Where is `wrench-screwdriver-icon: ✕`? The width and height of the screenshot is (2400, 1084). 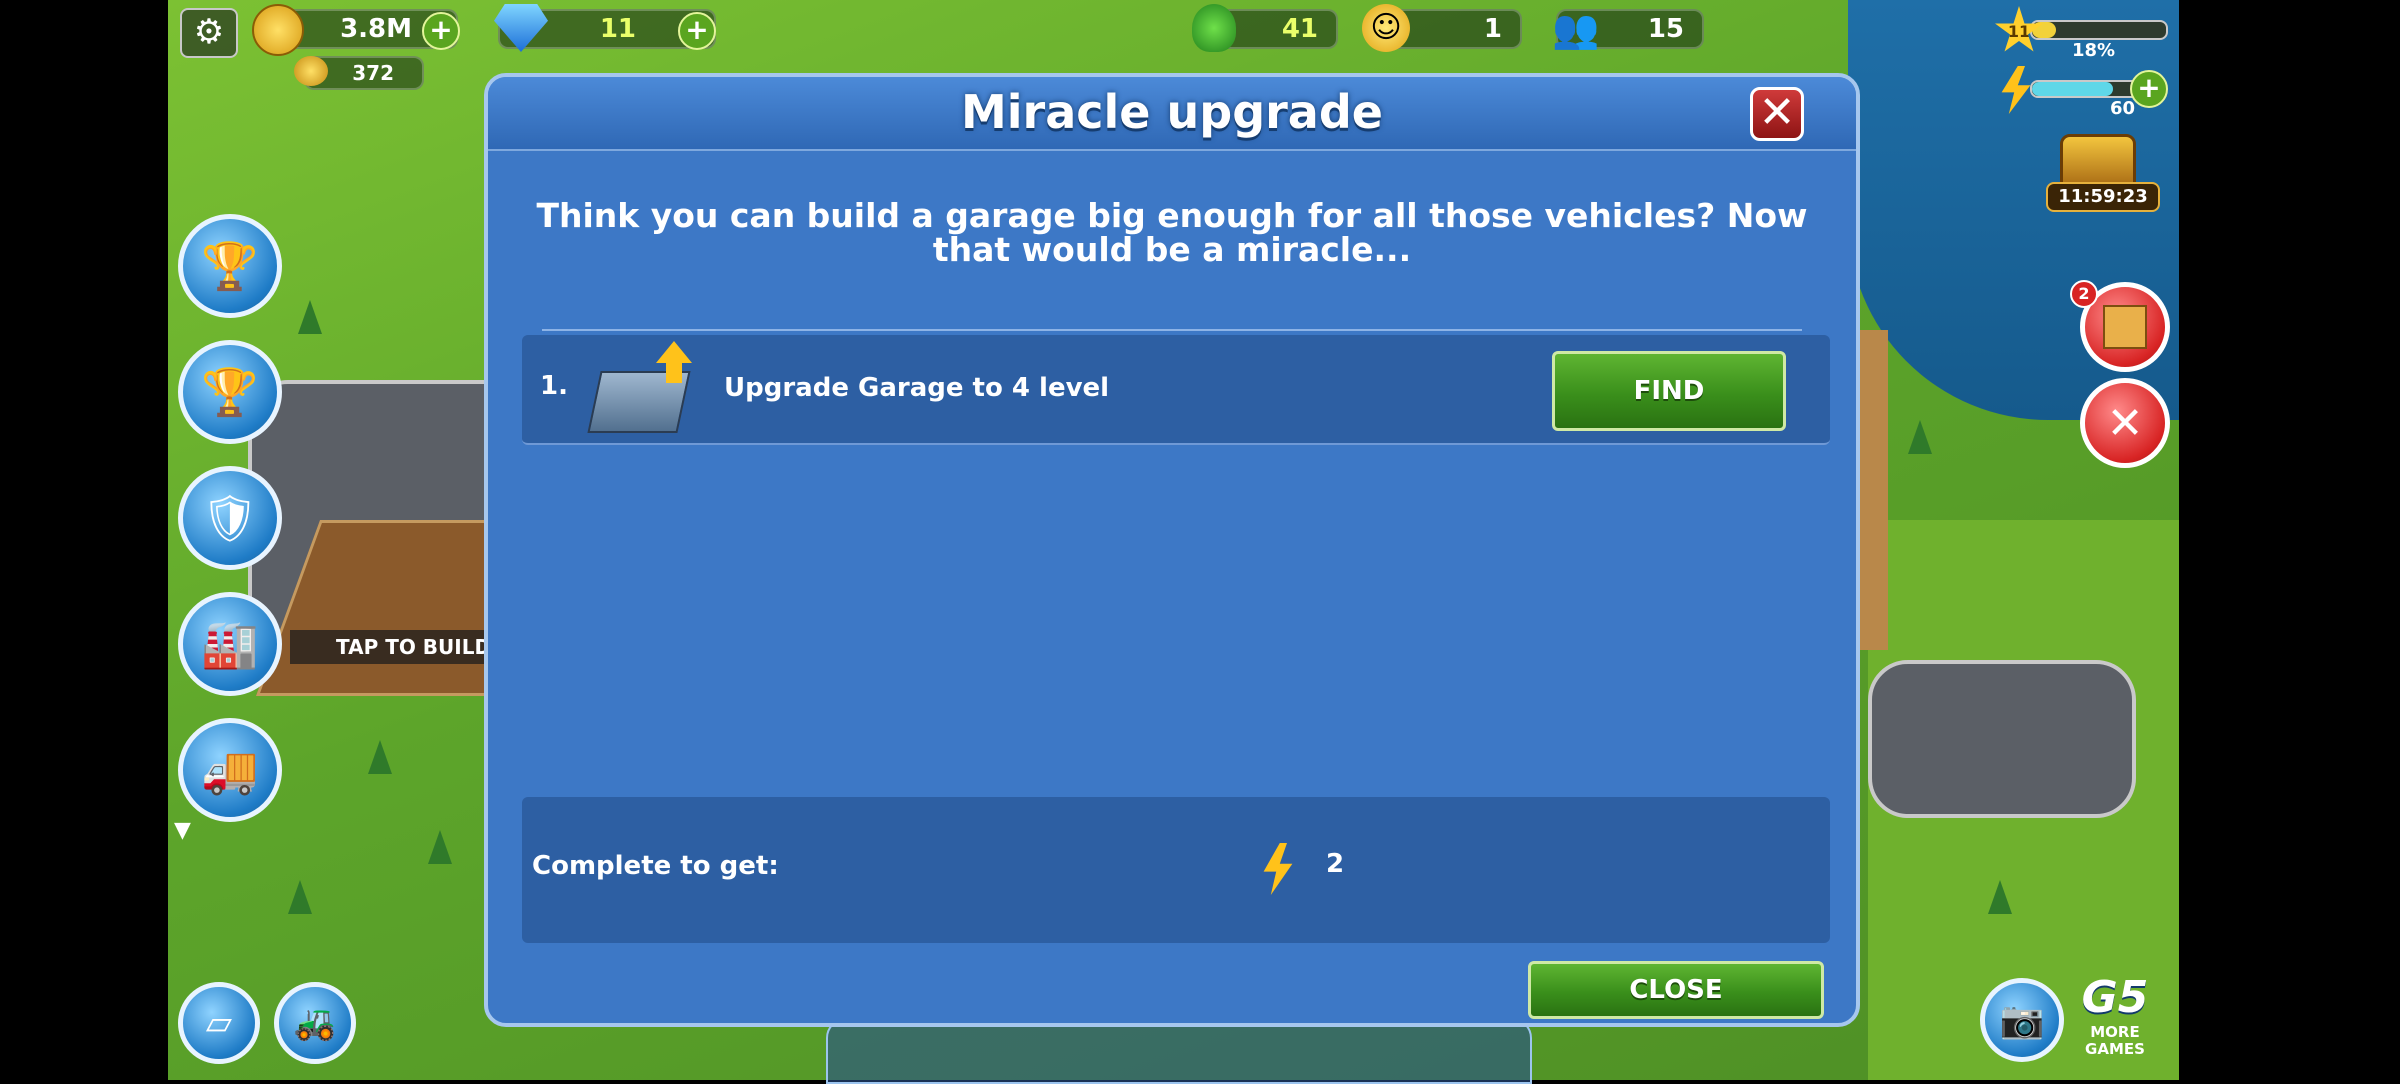
wrench-screwdriver-icon: ✕ is located at coordinates (2125, 423).